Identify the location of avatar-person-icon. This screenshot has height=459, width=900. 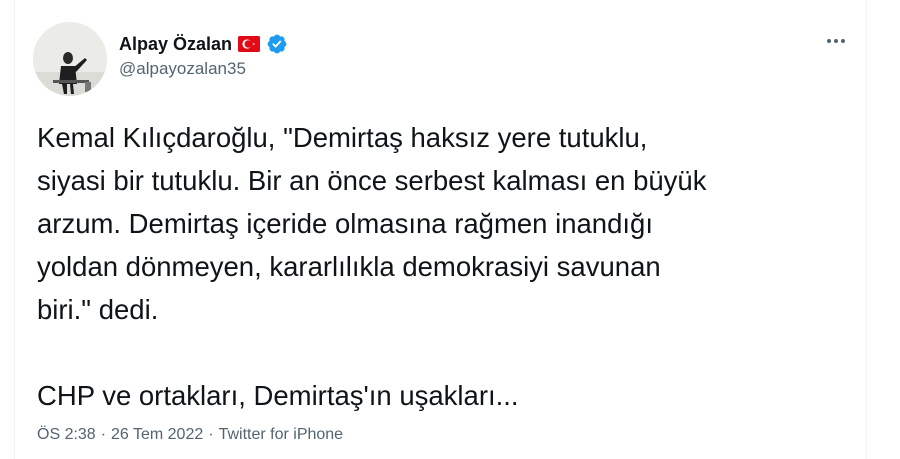
(70, 59).